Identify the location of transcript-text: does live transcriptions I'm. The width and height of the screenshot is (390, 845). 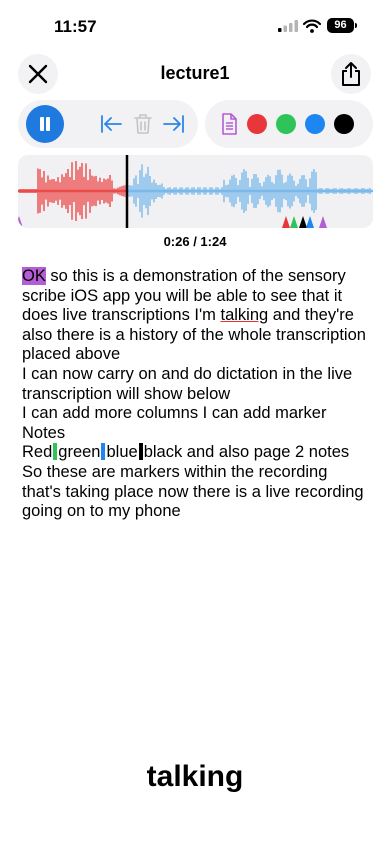
(121, 315).